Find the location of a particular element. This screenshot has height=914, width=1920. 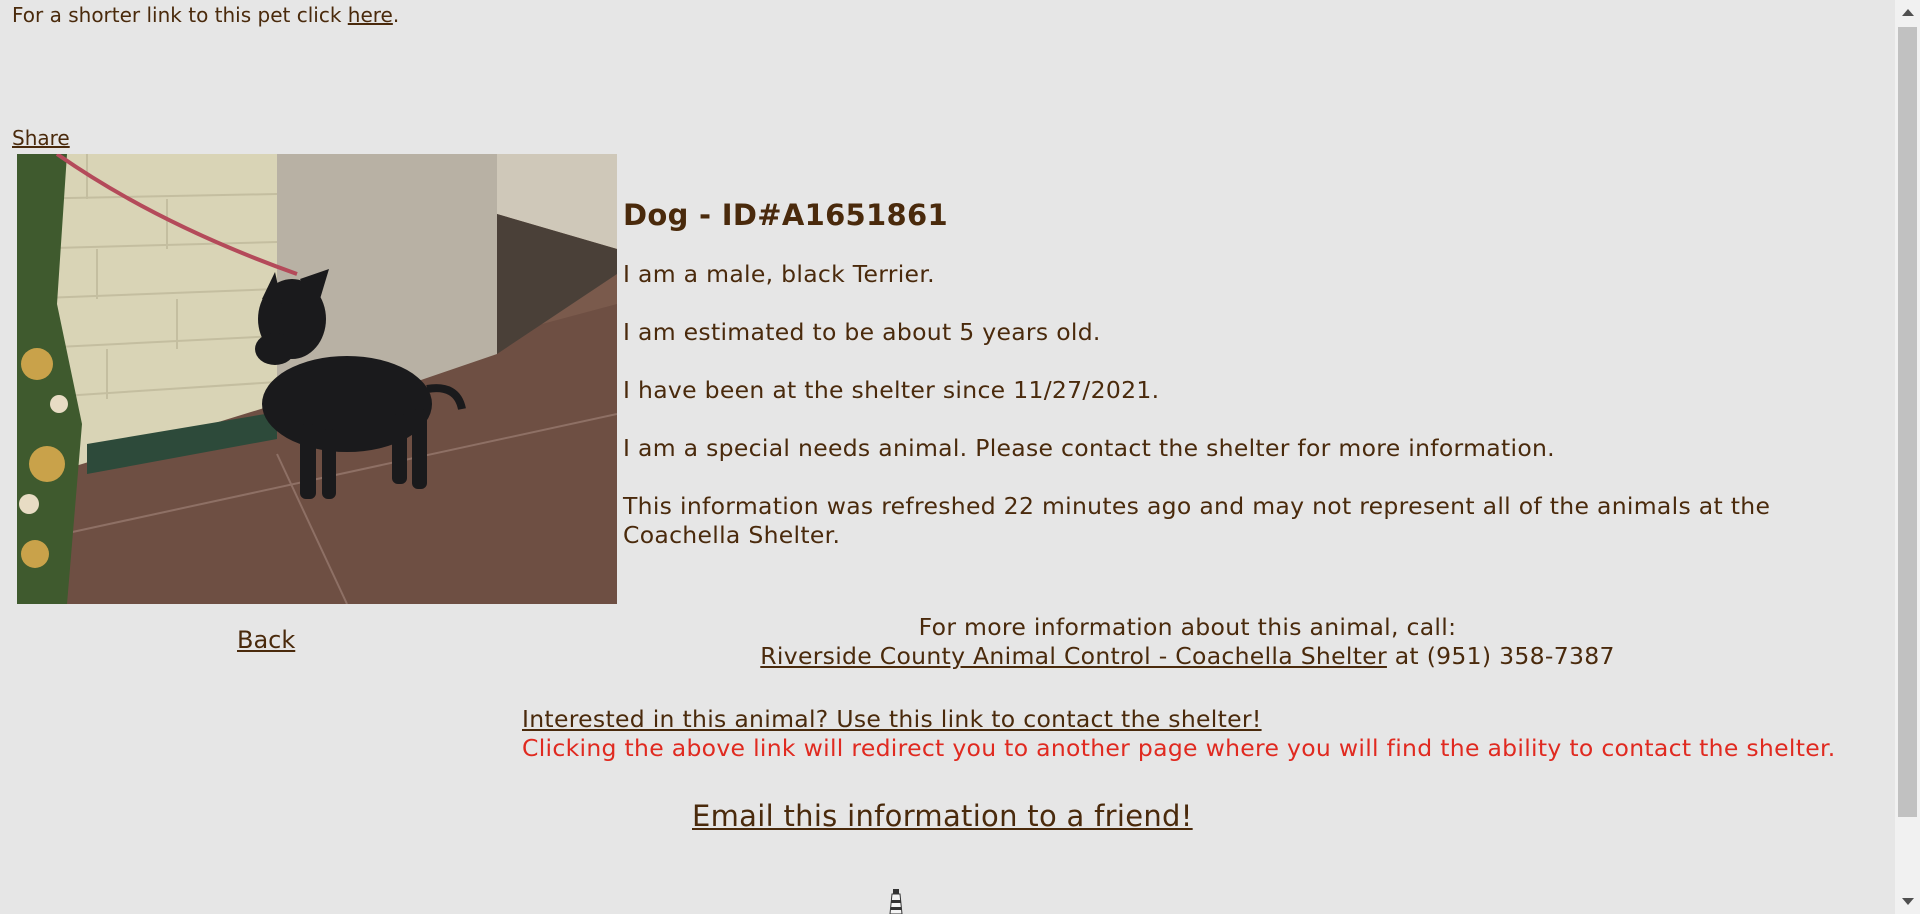

lighthouse-icon is located at coordinates (896, 901).